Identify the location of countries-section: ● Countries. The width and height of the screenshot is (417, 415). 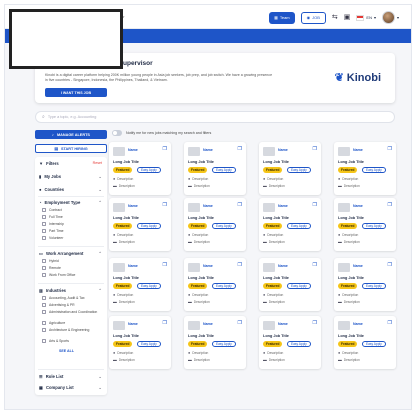
(51, 189).